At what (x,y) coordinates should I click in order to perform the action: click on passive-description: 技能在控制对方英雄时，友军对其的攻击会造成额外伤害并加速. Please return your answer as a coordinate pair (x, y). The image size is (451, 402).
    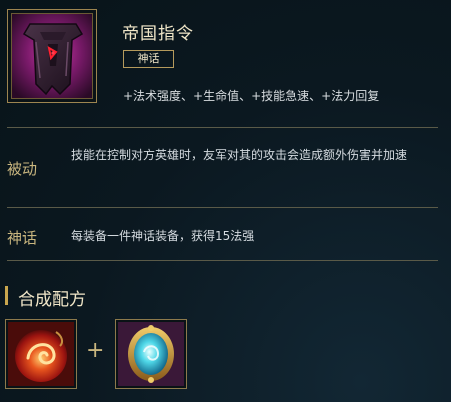
    Looking at the image, I should click on (239, 155).